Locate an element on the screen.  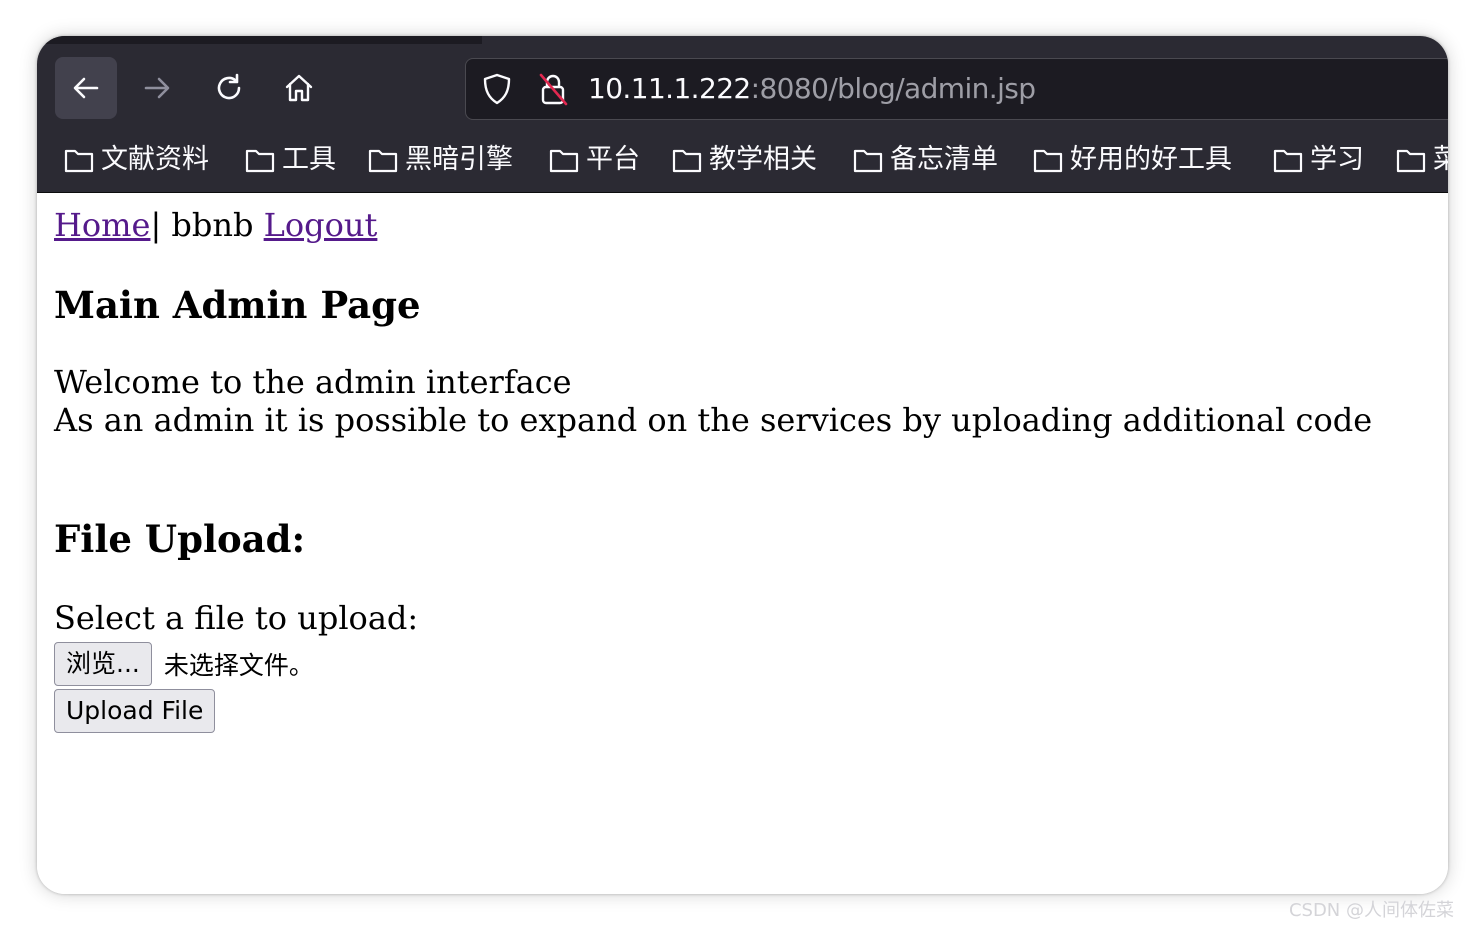
bookmark-folder: 菜 is located at coordinates (1421, 160).